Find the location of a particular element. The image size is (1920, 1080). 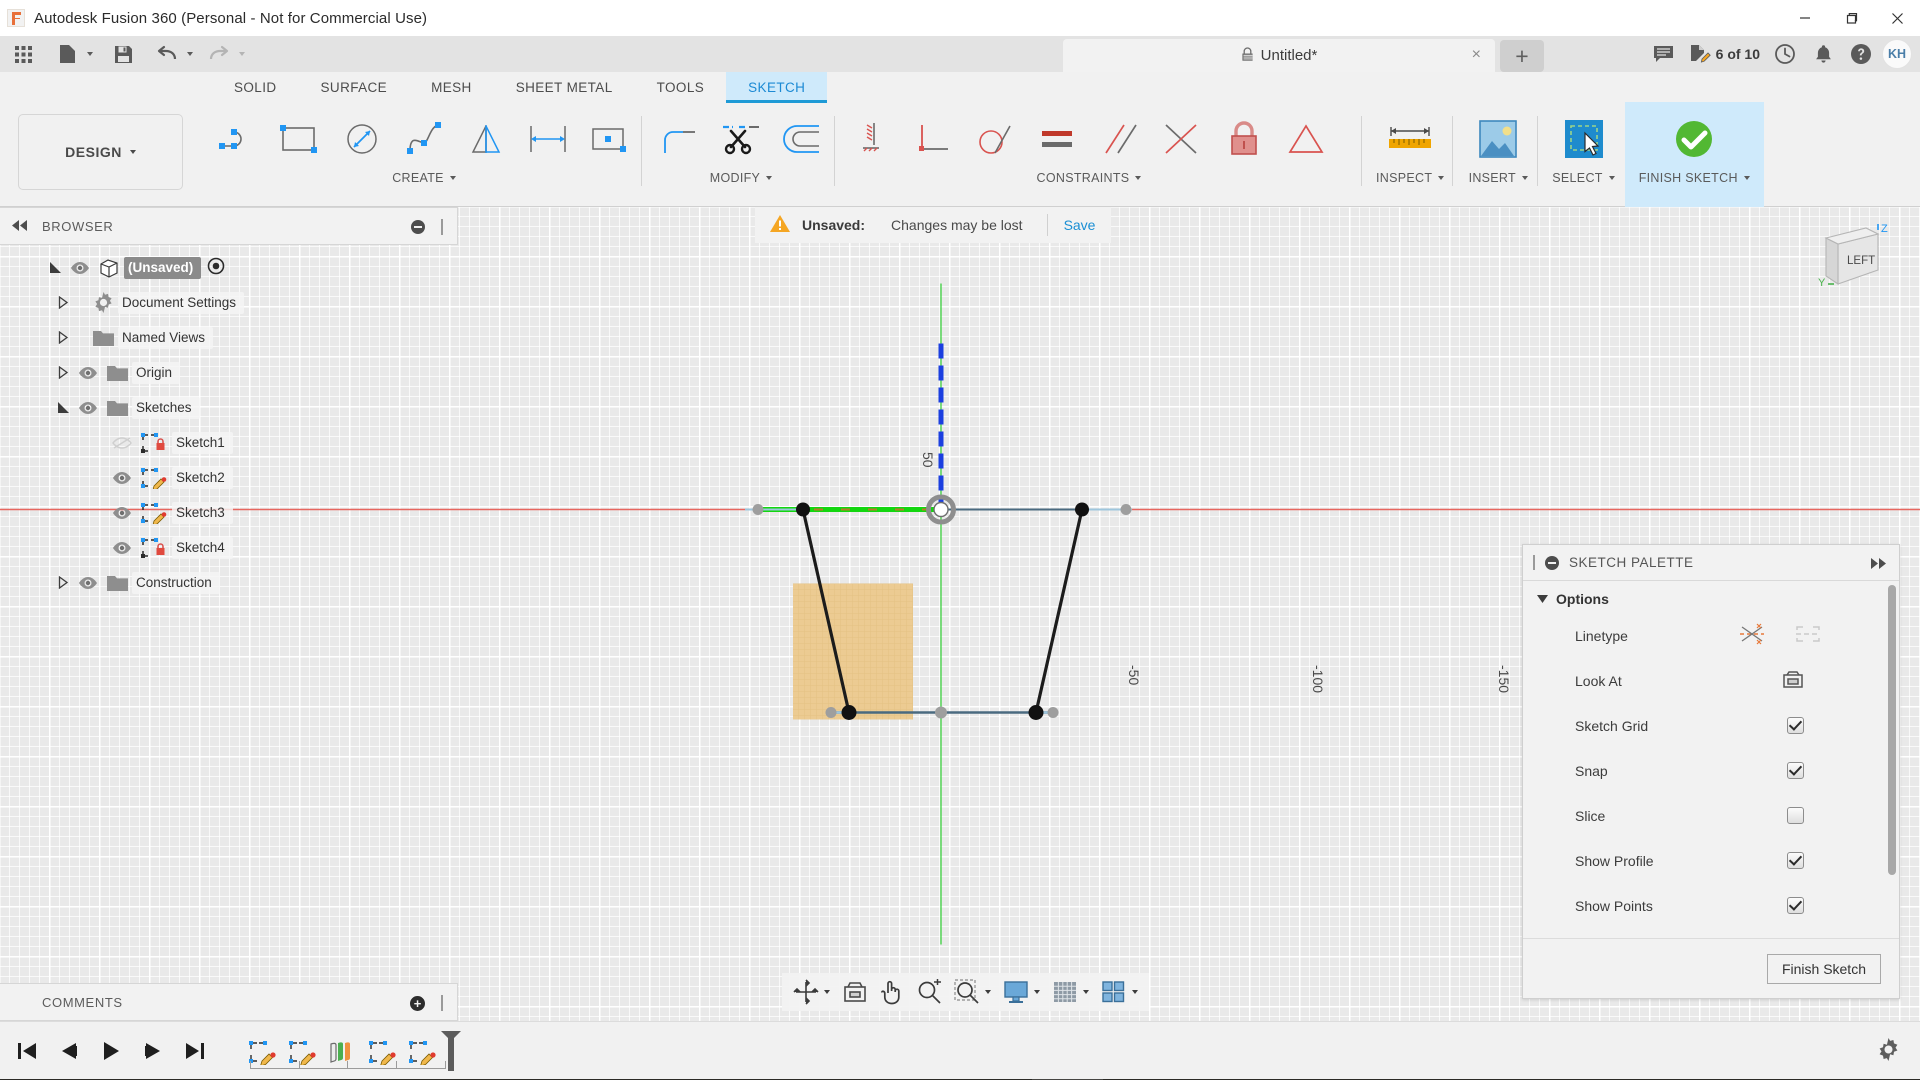

construction-linetype-icon is located at coordinates (1808, 635).